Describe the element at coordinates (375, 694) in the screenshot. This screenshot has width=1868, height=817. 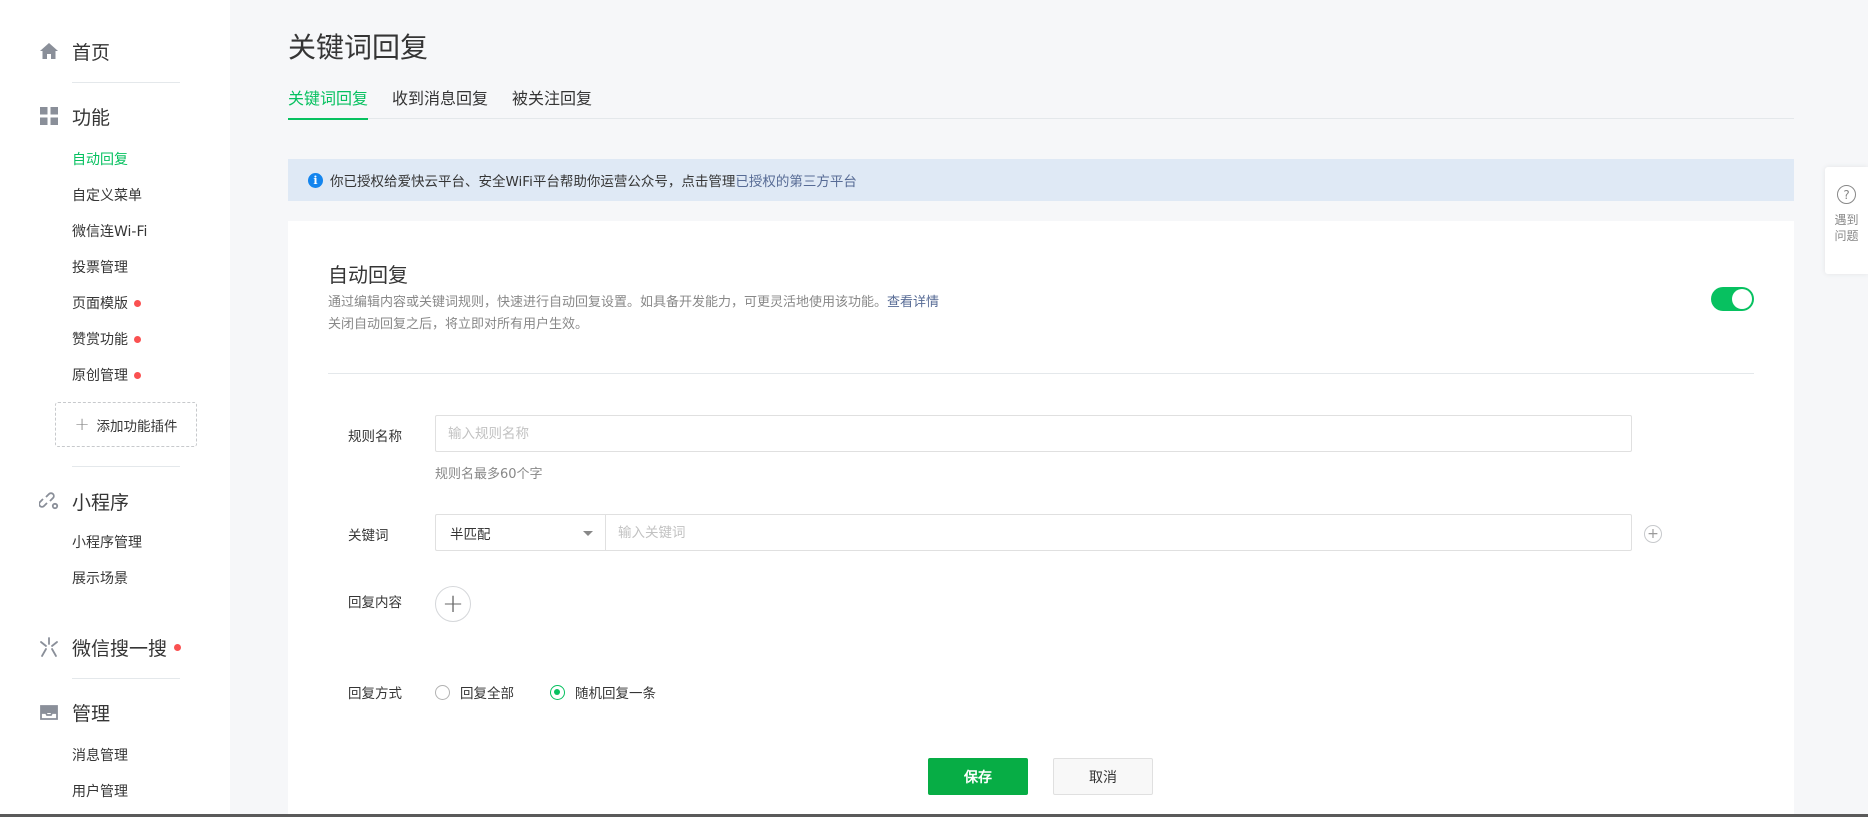
I see `reply-mode-label: 回复方式` at that location.